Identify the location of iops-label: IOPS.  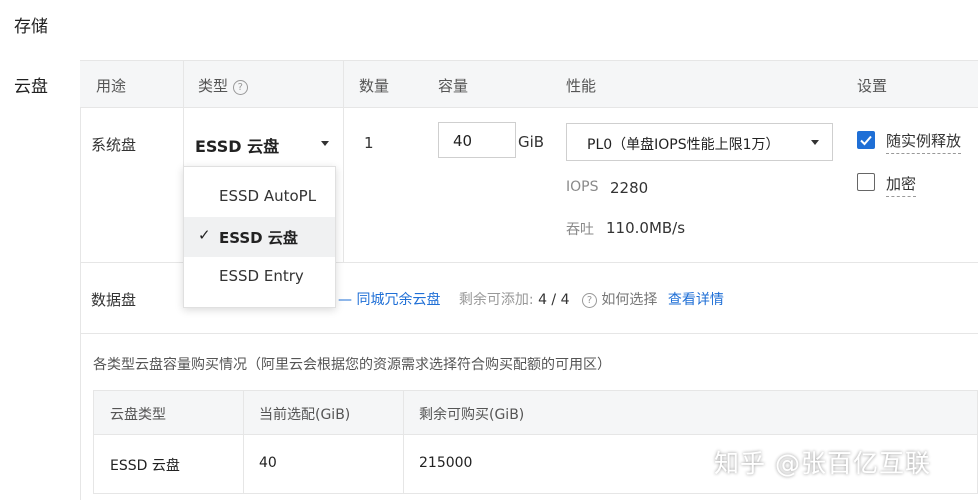
(582, 187).